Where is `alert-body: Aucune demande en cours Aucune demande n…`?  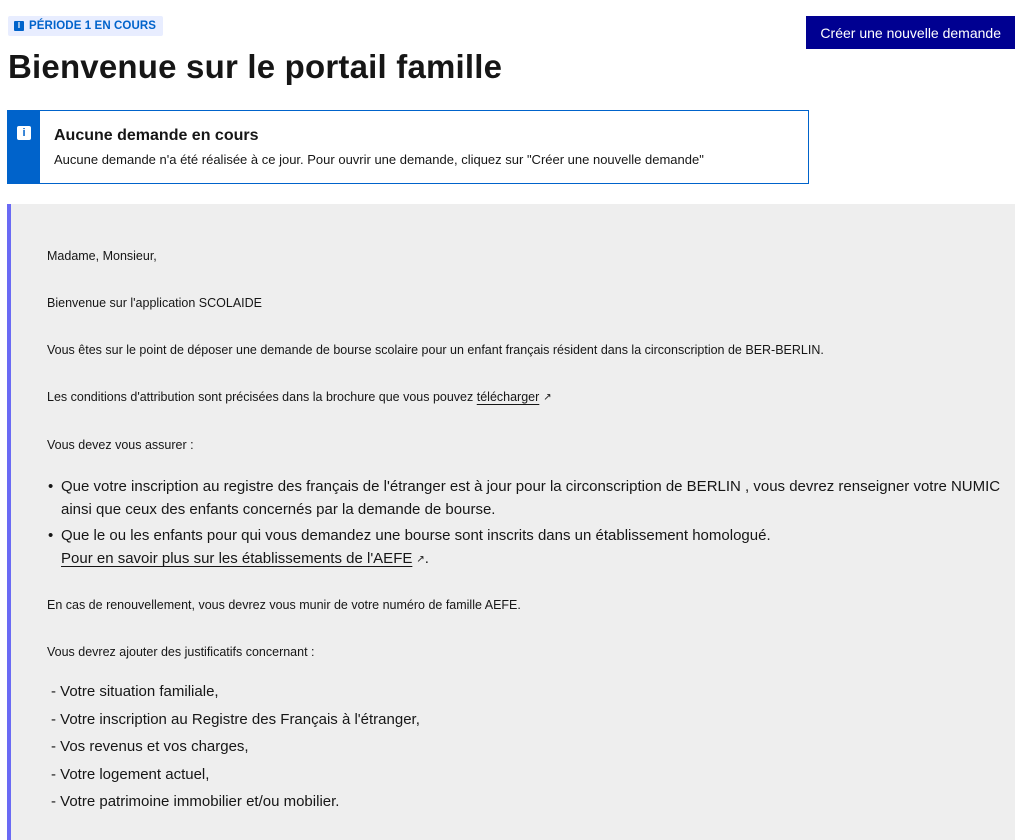
alert-body: Aucune demande en cours Aucune demande n… is located at coordinates (372, 147).